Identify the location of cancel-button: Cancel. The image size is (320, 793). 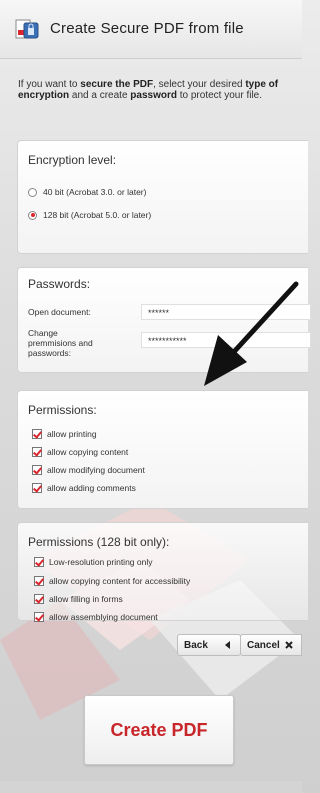
(271, 645).